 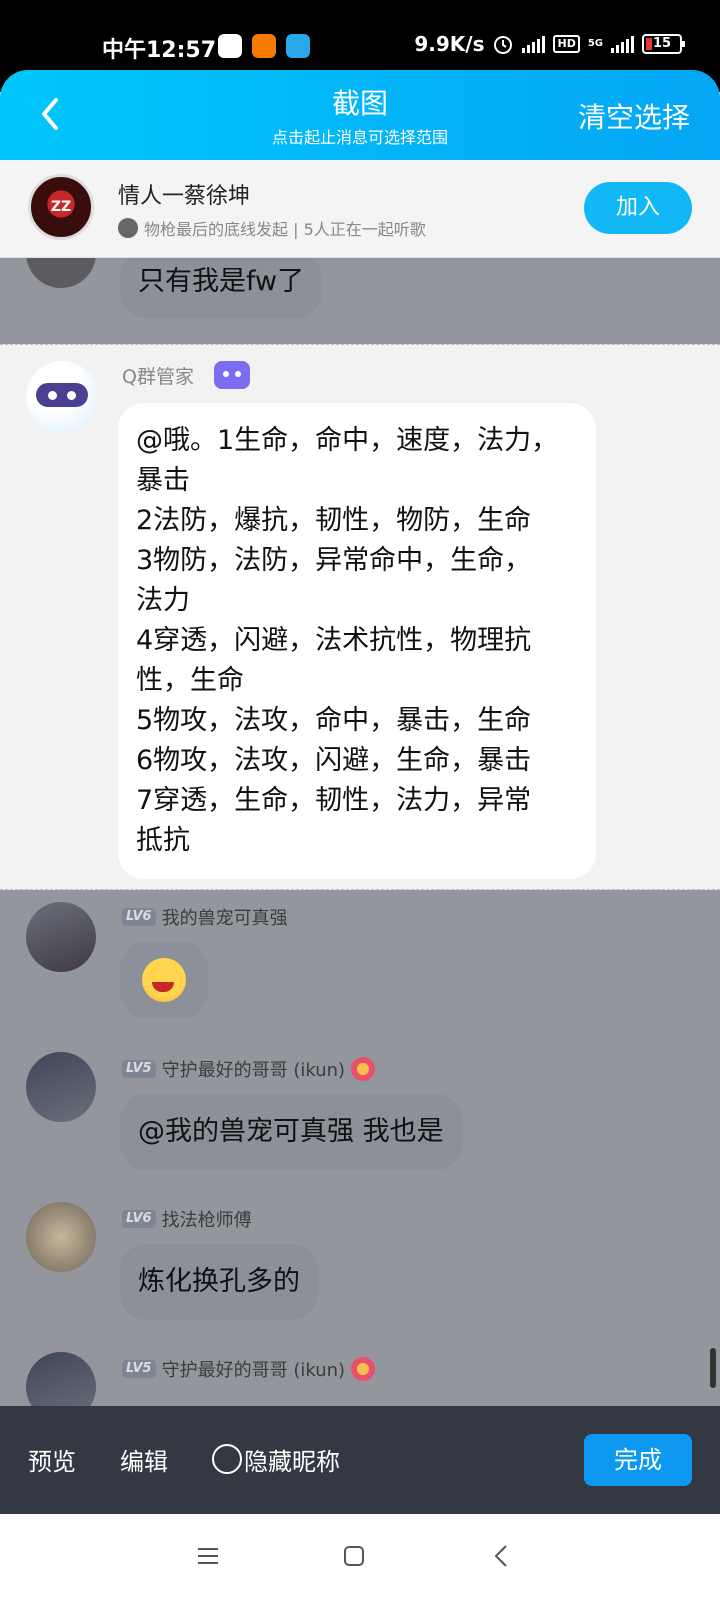 I want to click on hd-badge: HD, so click(x=566, y=44).